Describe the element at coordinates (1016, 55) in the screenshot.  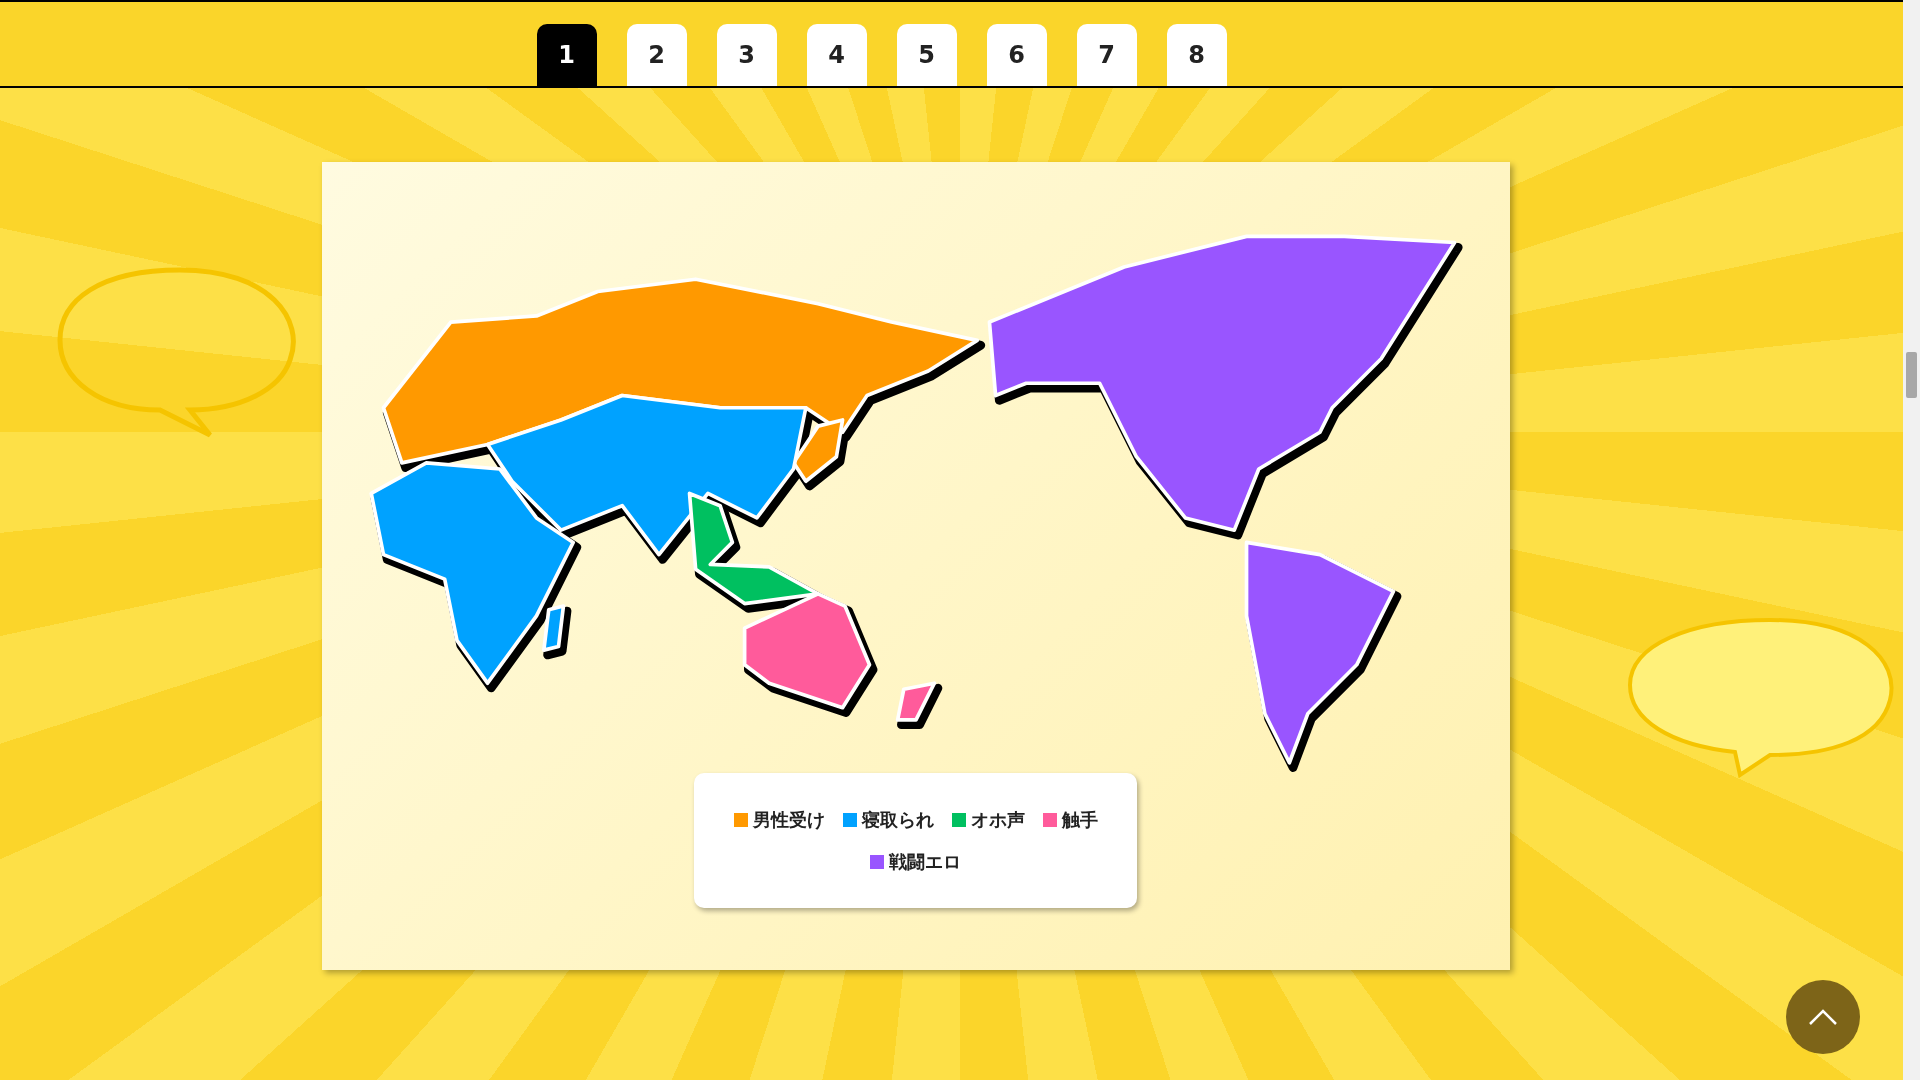
I see `page-tab: 6` at that location.